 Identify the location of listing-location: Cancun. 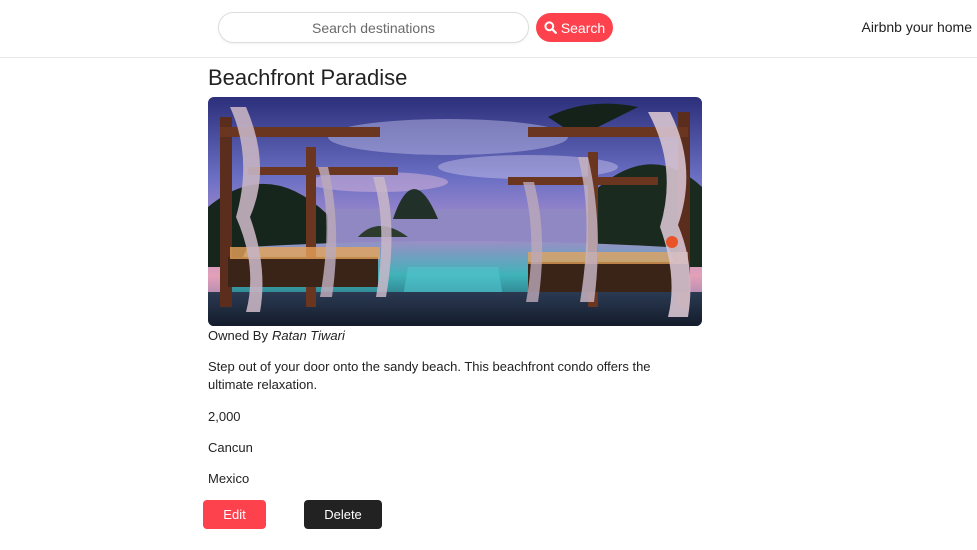
(230, 447).